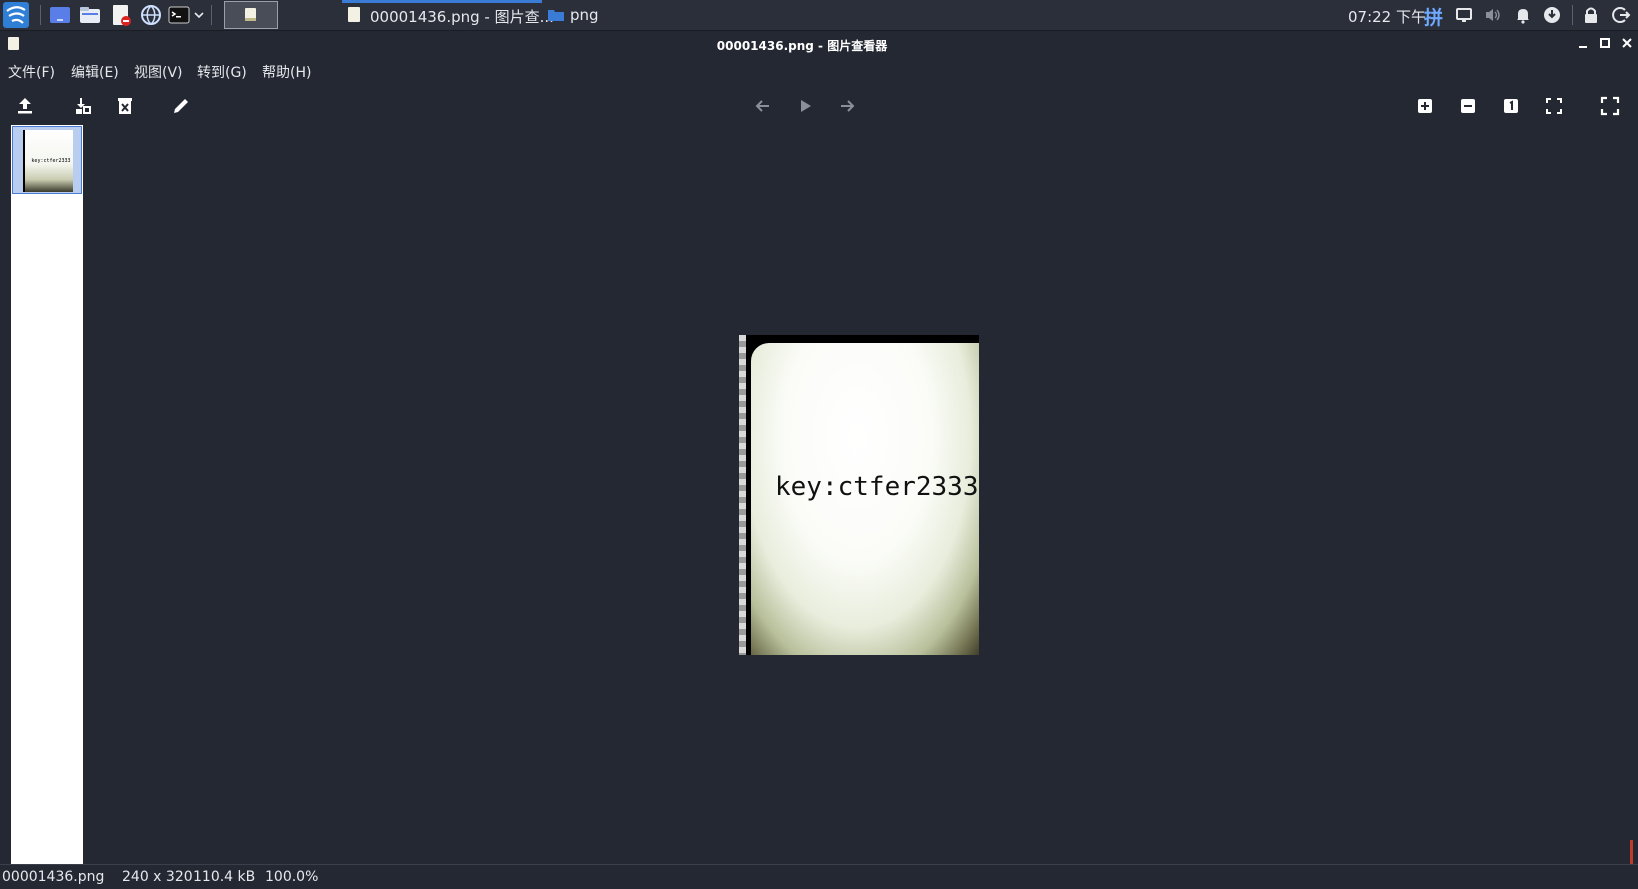  I want to click on close-icon, so click(1627, 43).